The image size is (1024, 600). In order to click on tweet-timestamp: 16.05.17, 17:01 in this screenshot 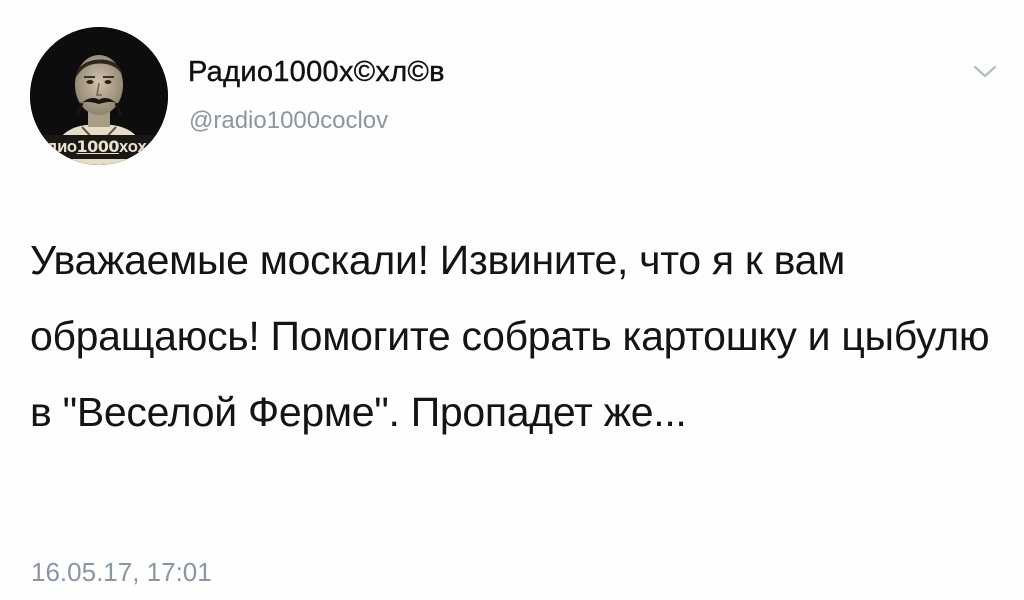, I will do `click(121, 572)`.